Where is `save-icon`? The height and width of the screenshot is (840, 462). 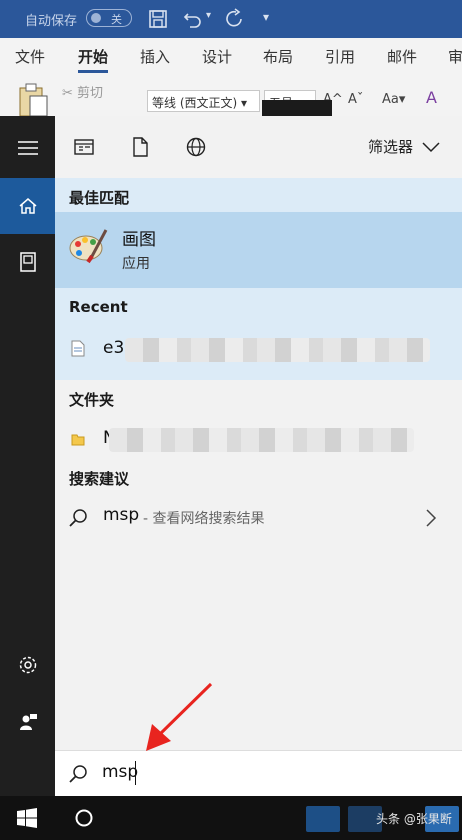 save-icon is located at coordinates (158, 19).